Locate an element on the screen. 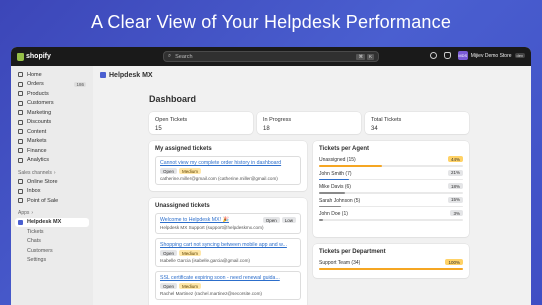 The width and height of the screenshot is (542, 305). markets-icon is located at coordinates (20, 141).